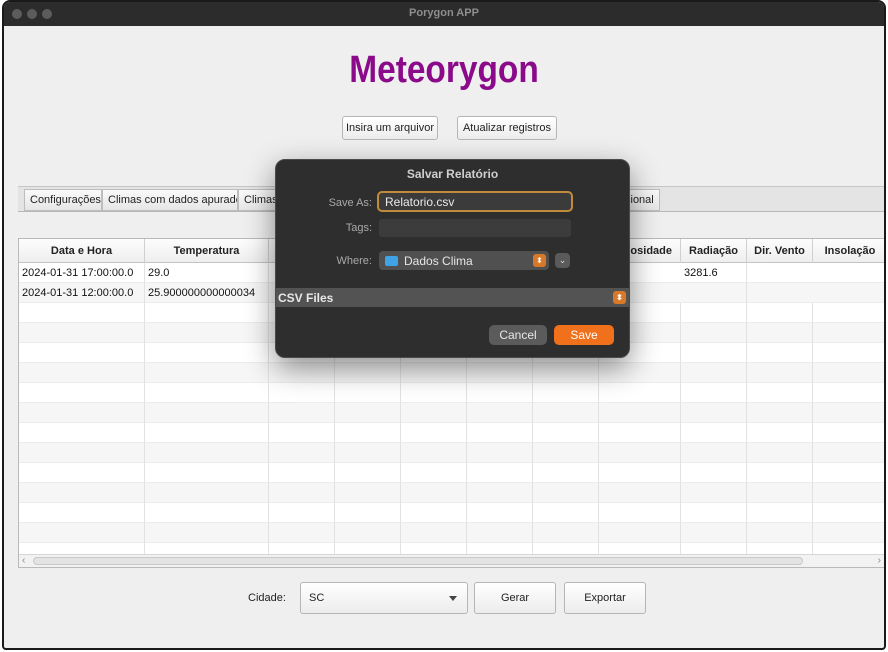 Image resolution: width=888 pixels, height=652 pixels. What do you see at coordinates (714, 251) in the screenshot?
I see `column-header: Radiação` at bounding box center [714, 251].